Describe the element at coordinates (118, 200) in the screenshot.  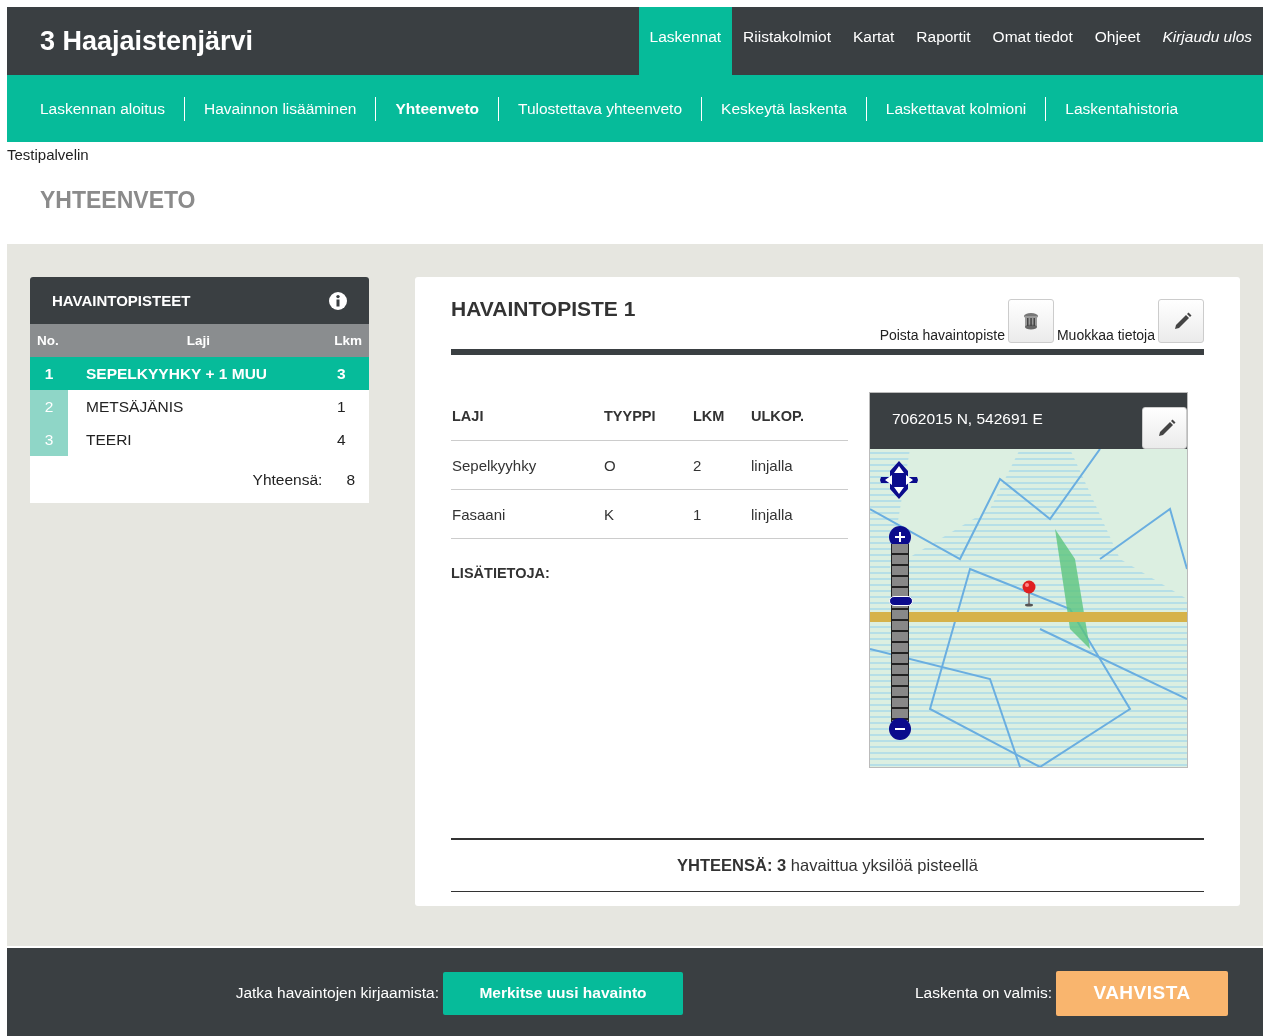
I see `page-title: YHTEENVETO` at that location.